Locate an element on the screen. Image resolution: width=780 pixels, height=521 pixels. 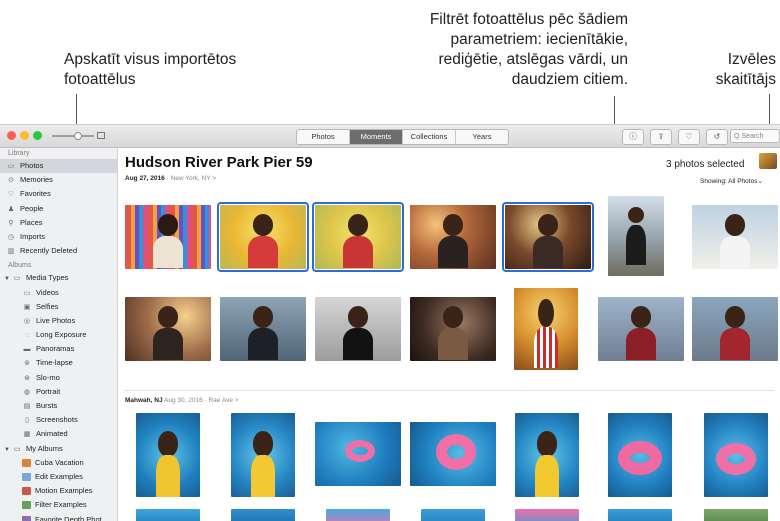
album-cuba-vacation: Cuba Vacation is located at coordinates (58, 463).